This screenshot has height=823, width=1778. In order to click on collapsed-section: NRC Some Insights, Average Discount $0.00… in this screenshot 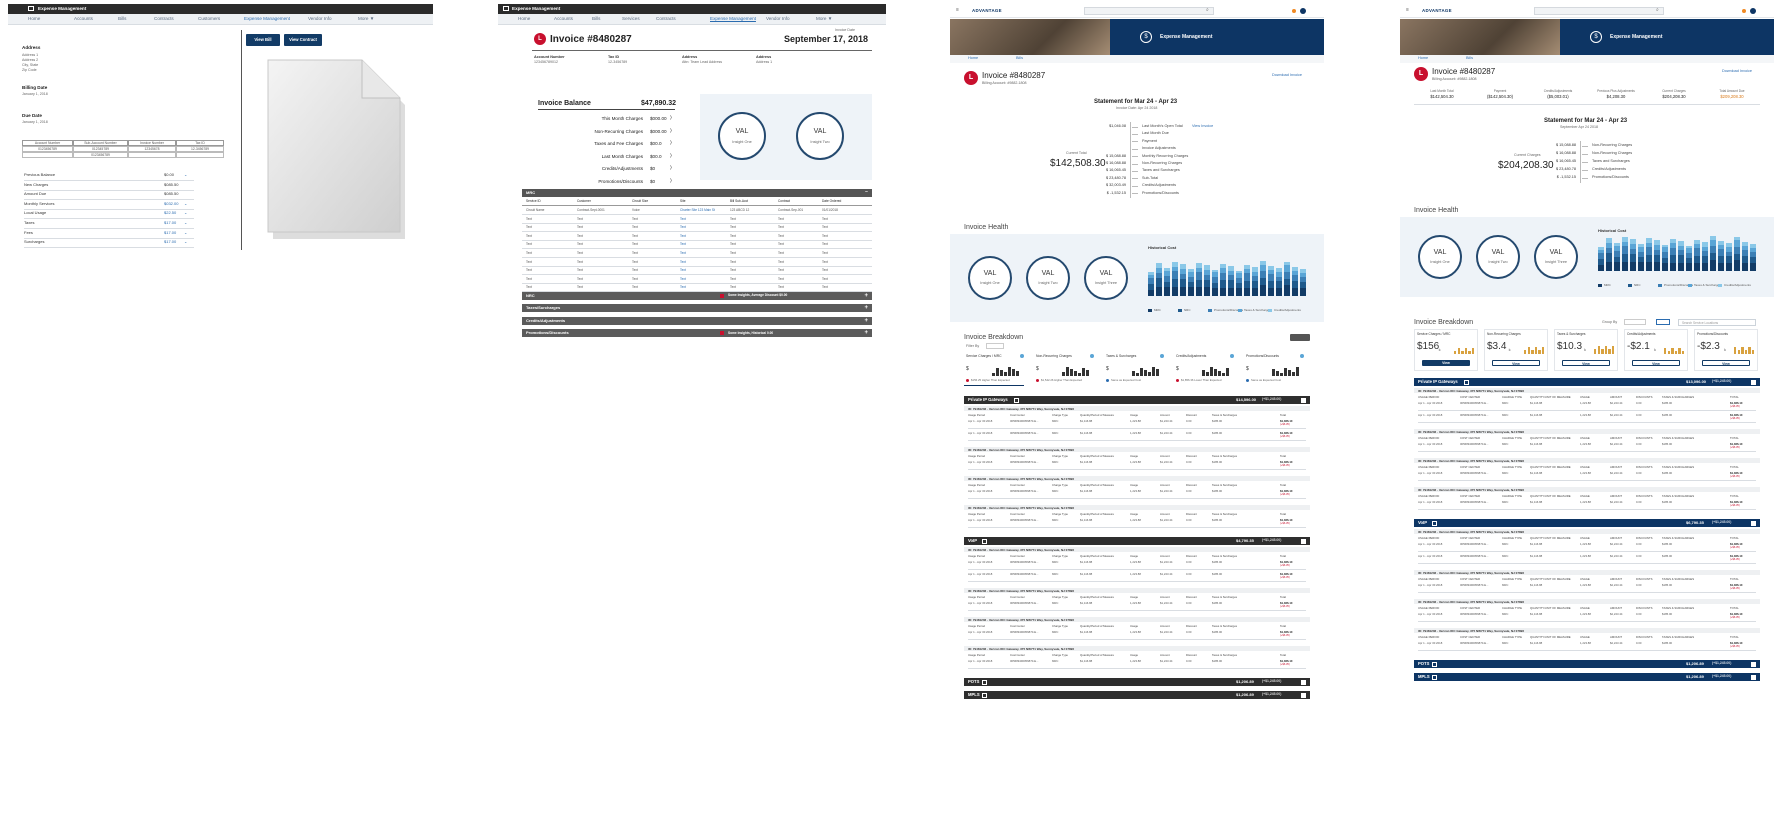, I will do `click(697, 296)`.